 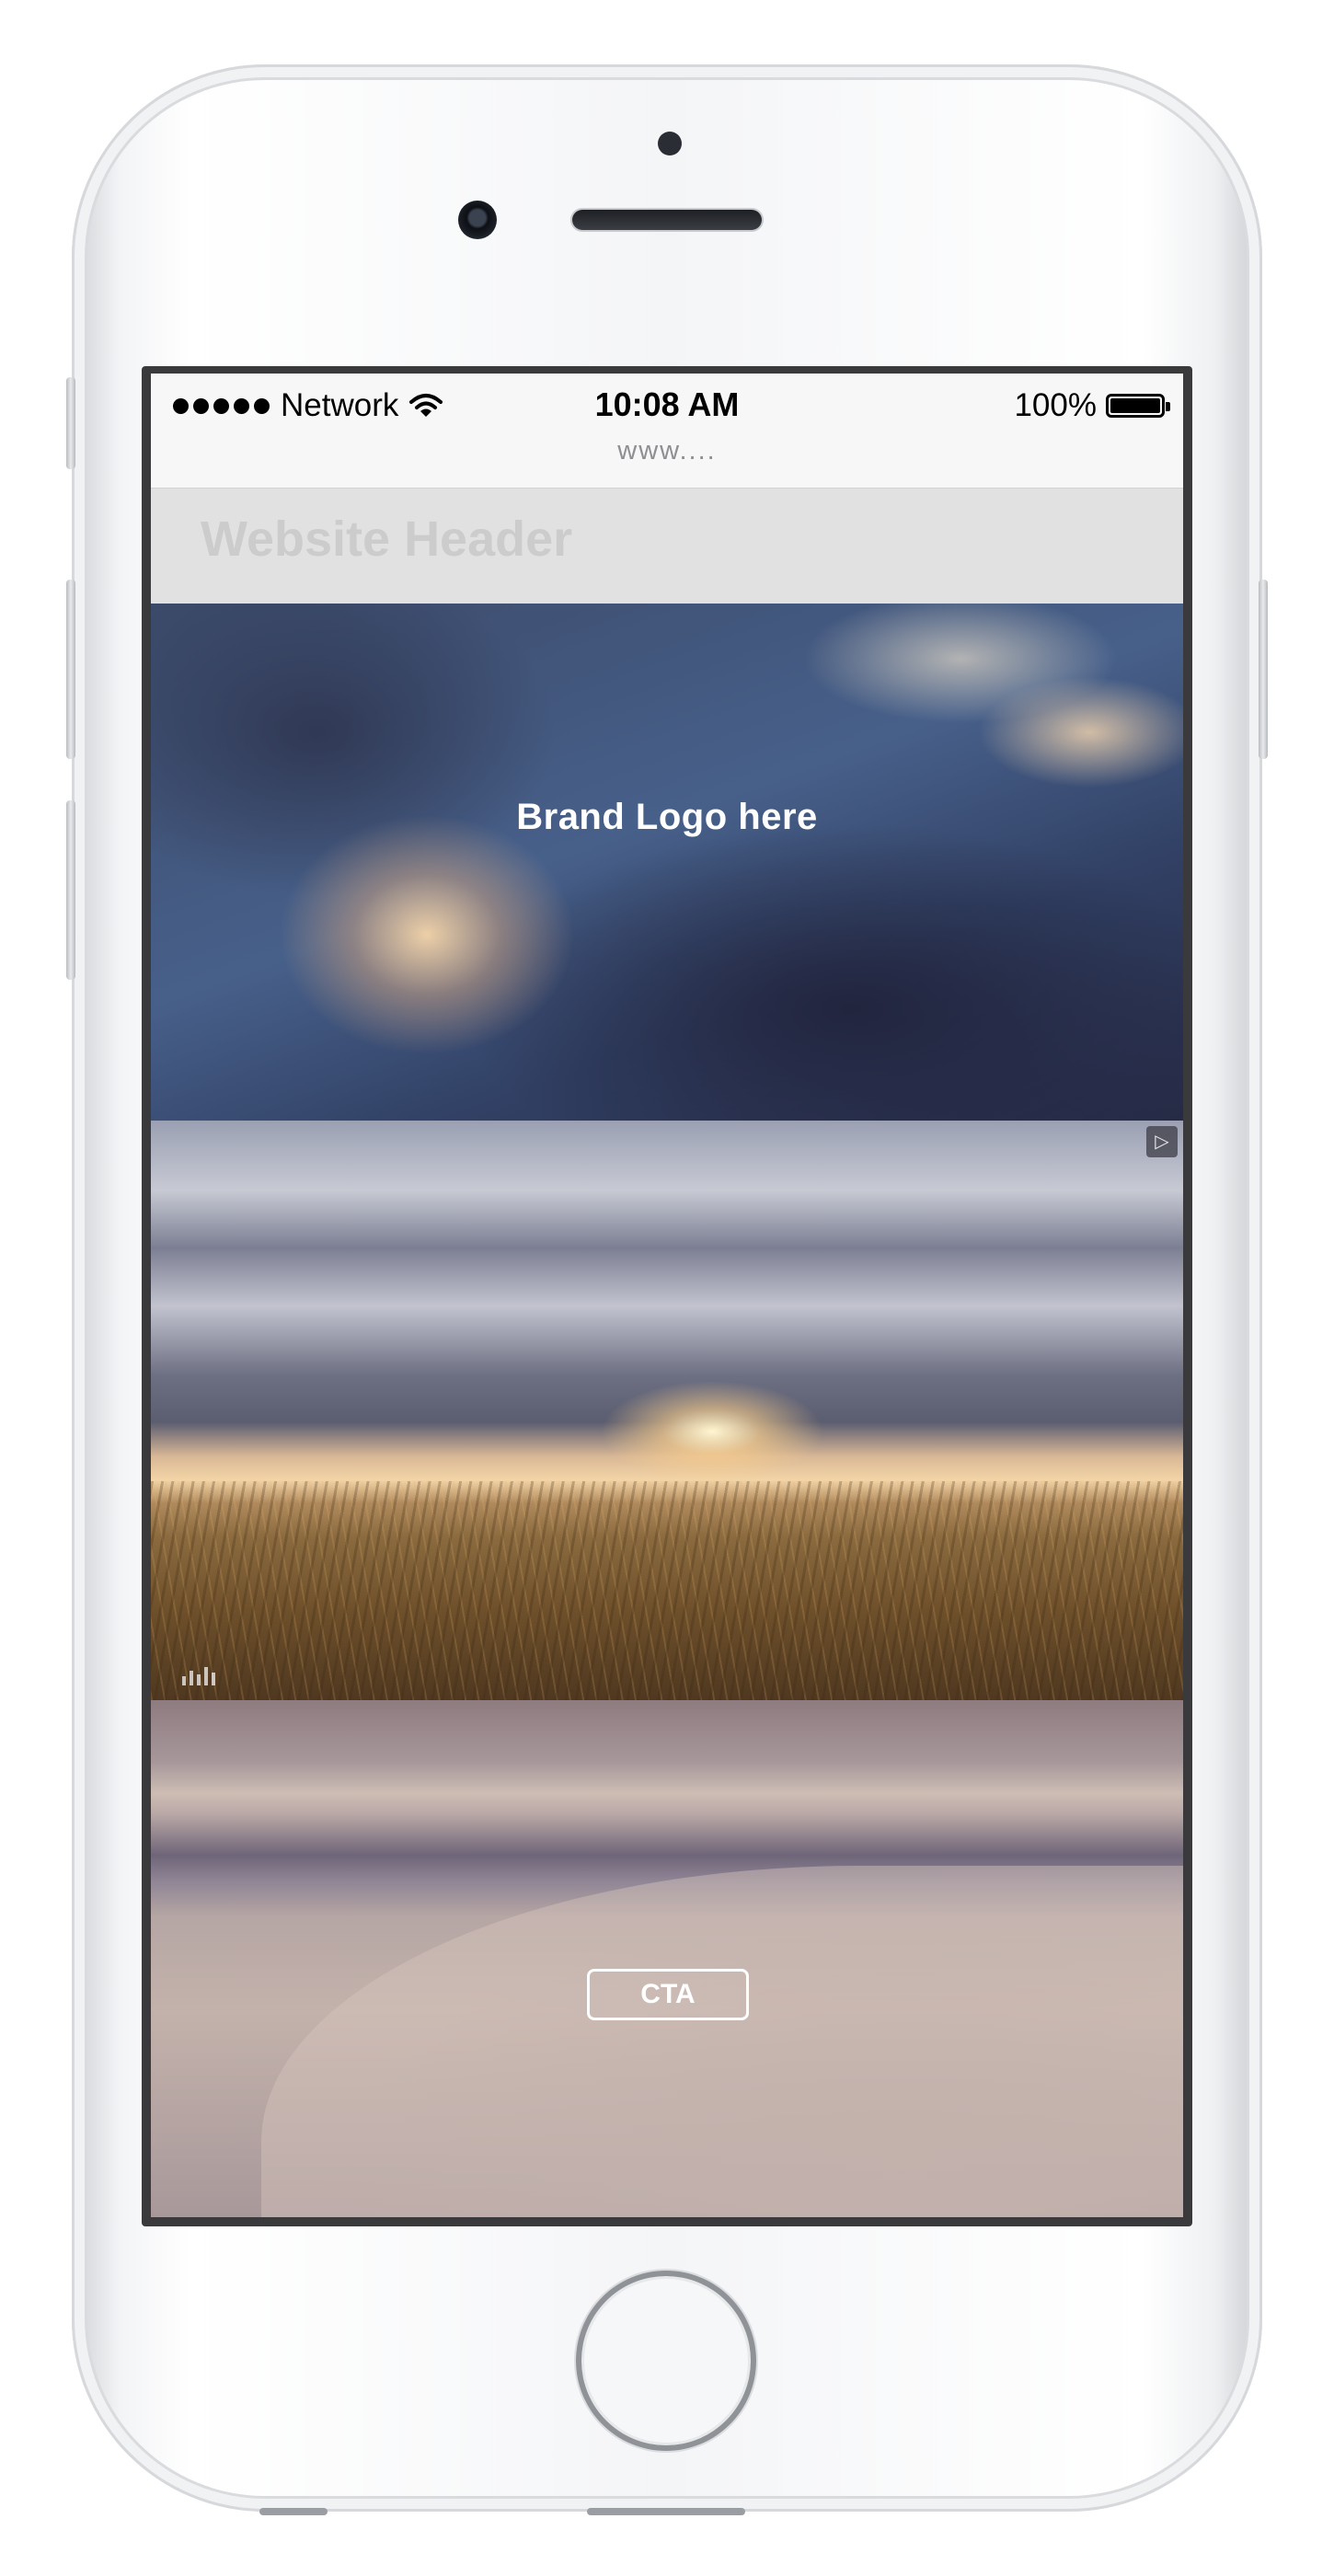 What do you see at coordinates (293, 2511) in the screenshot?
I see `bottom-edge-left` at bounding box center [293, 2511].